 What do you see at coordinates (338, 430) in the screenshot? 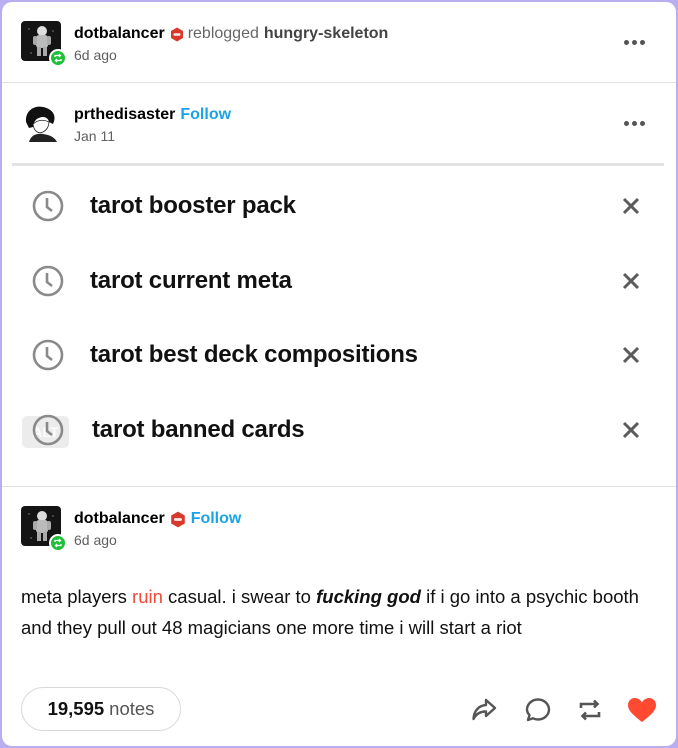
I see `search-suggestion-row: tarot banned cards` at bounding box center [338, 430].